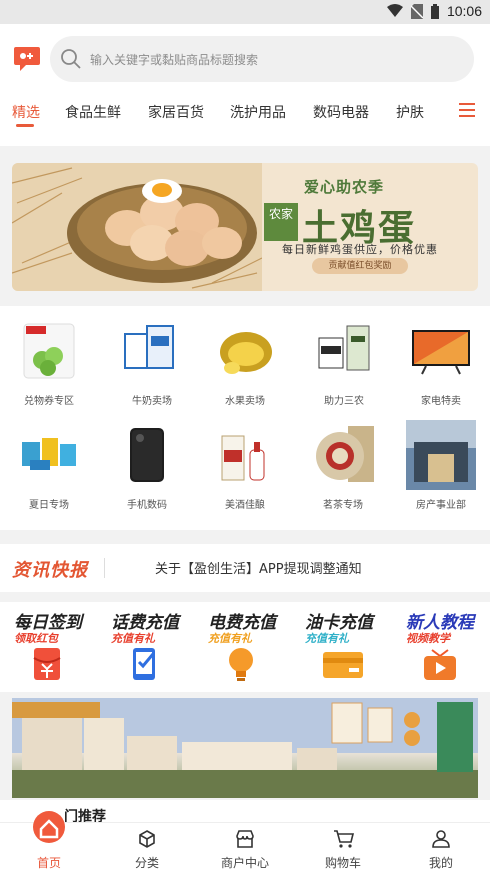 The width and height of the screenshot is (490, 871). What do you see at coordinates (342, 863) in the screenshot?
I see `nav-label: 购物车` at bounding box center [342, 863].